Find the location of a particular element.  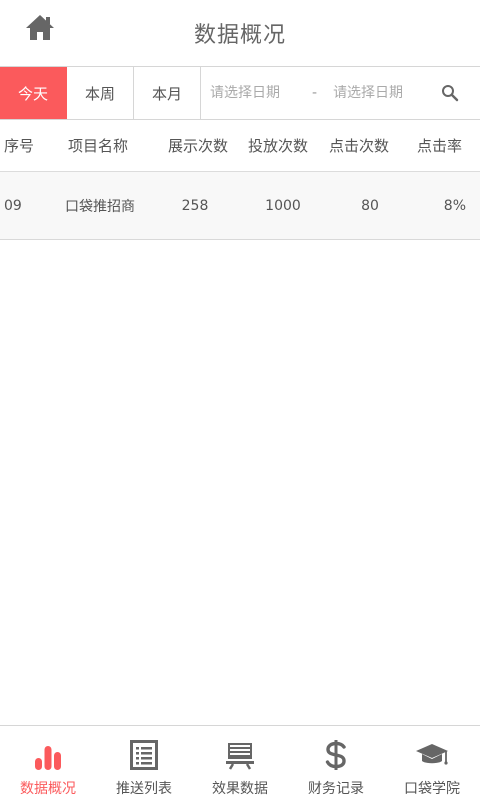

nav-label-effect-data: 效果数据 is located at coordinates (240, 789).